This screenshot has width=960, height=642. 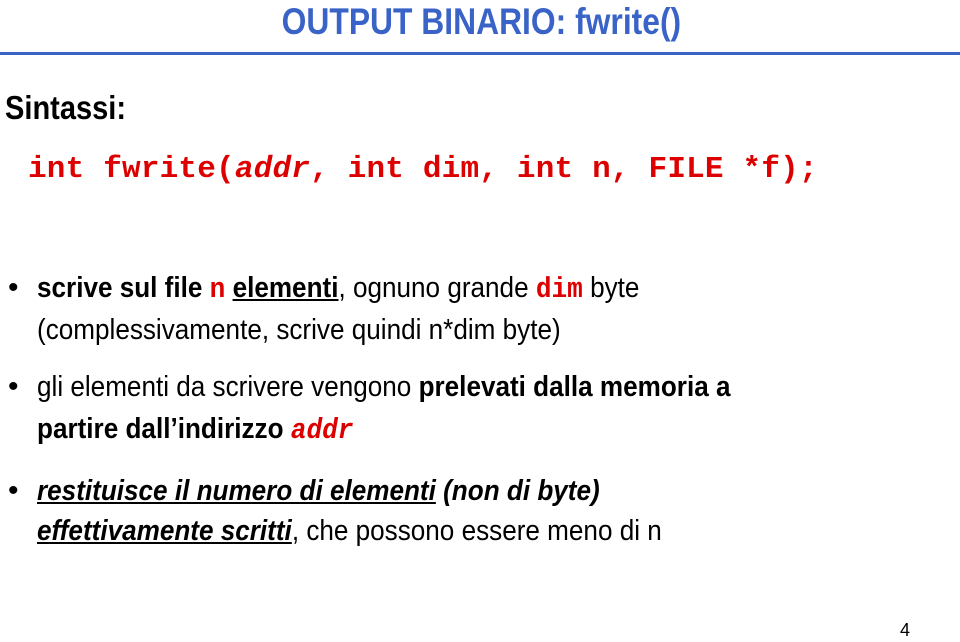 What do you see at coordinates (131, 169) in the screenshot?
I see `prototype-part-1: int fwrite(` at bounding box center [131, 169].